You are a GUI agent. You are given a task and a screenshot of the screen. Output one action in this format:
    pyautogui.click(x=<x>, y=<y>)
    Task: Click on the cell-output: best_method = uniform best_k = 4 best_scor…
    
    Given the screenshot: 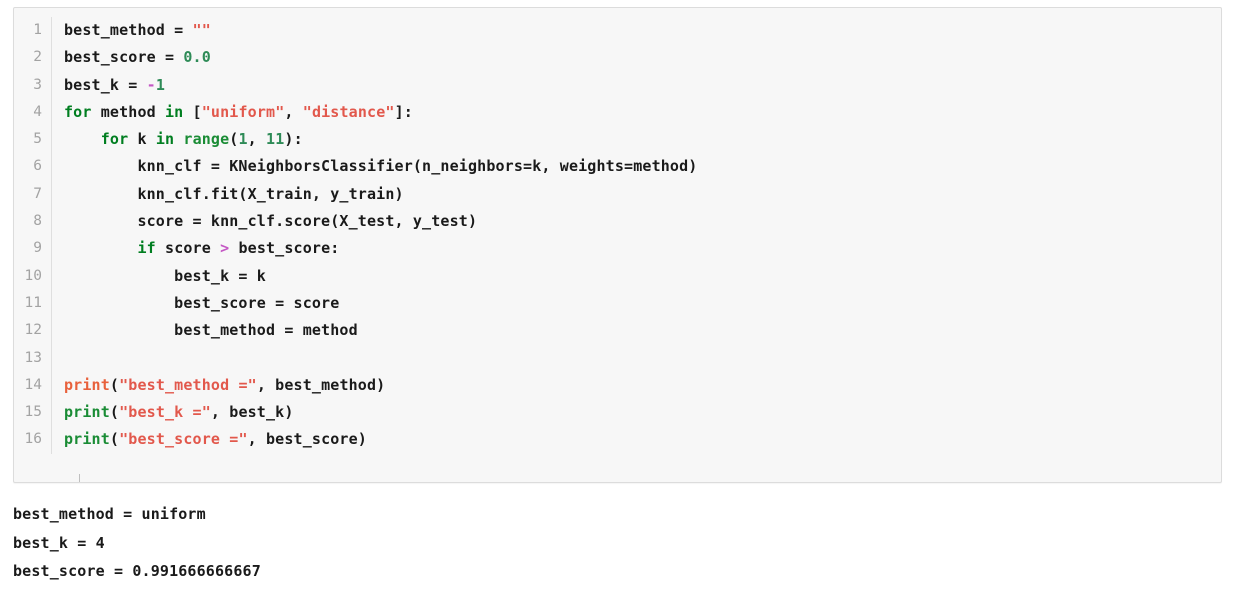 What is the action you would take?
    pyautogui.click(x=613, y=543)
    